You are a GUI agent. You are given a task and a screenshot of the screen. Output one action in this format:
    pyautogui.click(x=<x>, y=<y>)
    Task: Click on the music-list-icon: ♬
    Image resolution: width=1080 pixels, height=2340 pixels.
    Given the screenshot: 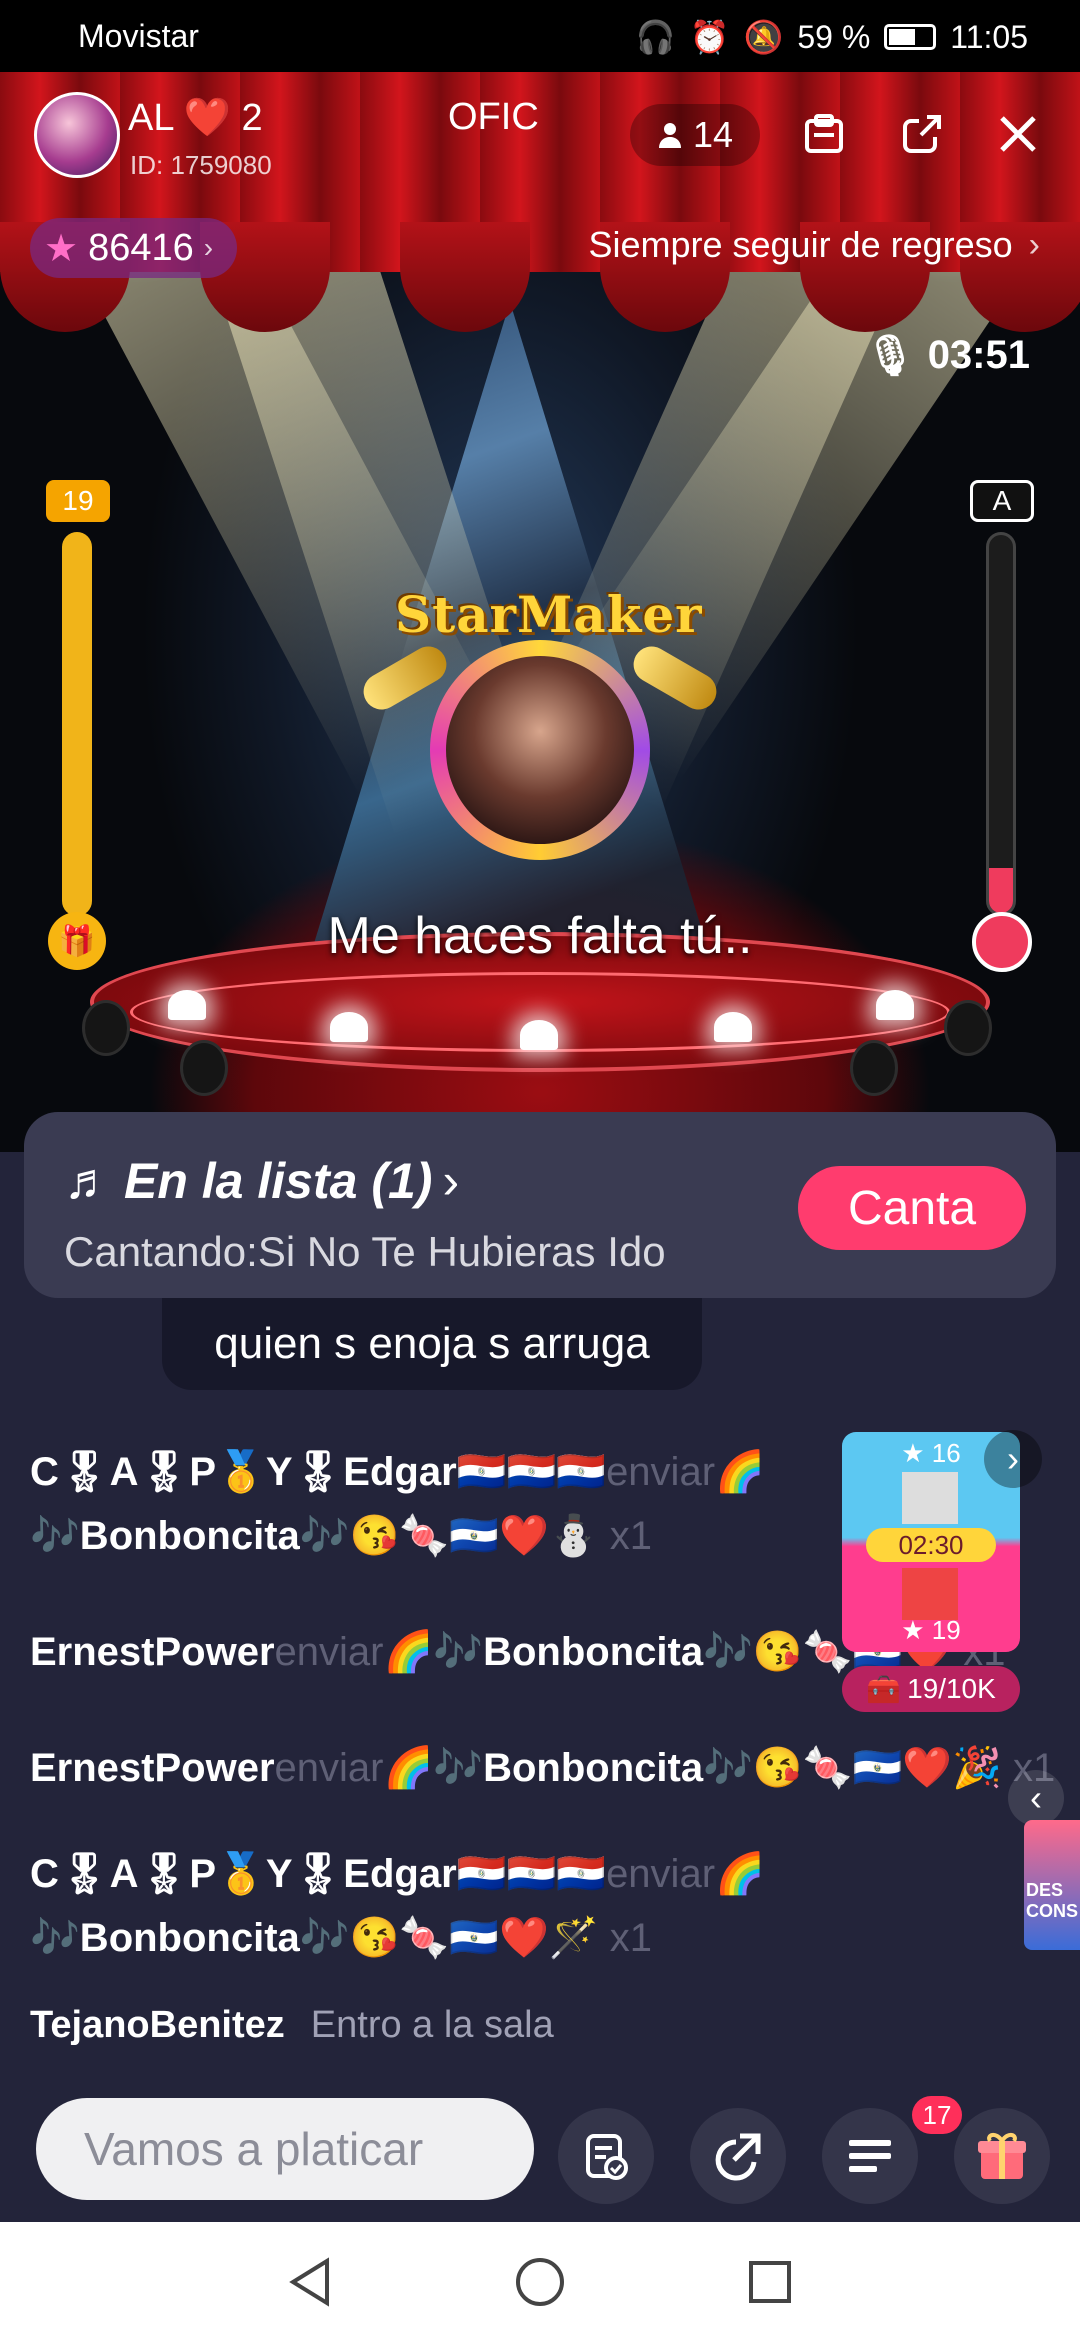 What is the action you would take?
    pyautogui.click(x=89, y=1181)
    